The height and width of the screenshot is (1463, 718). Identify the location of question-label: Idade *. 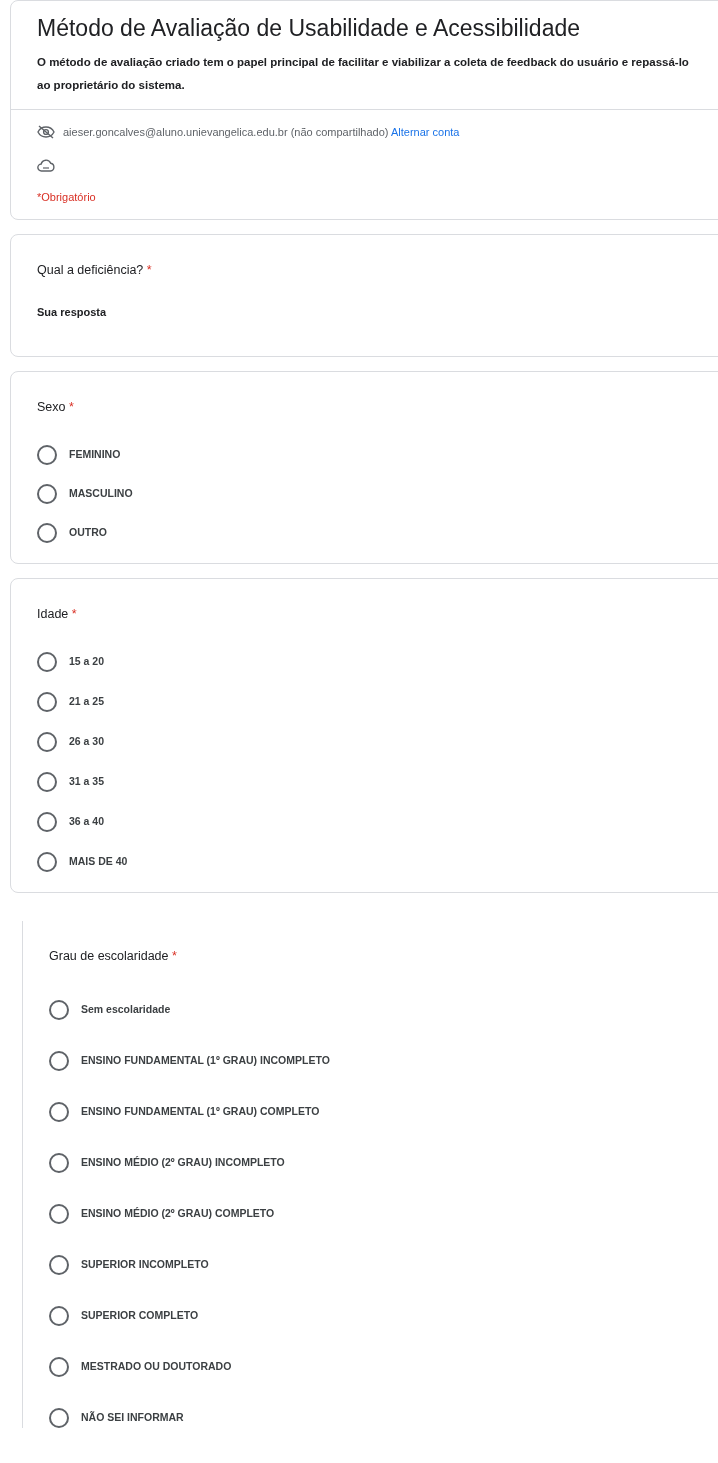
(57, 615).